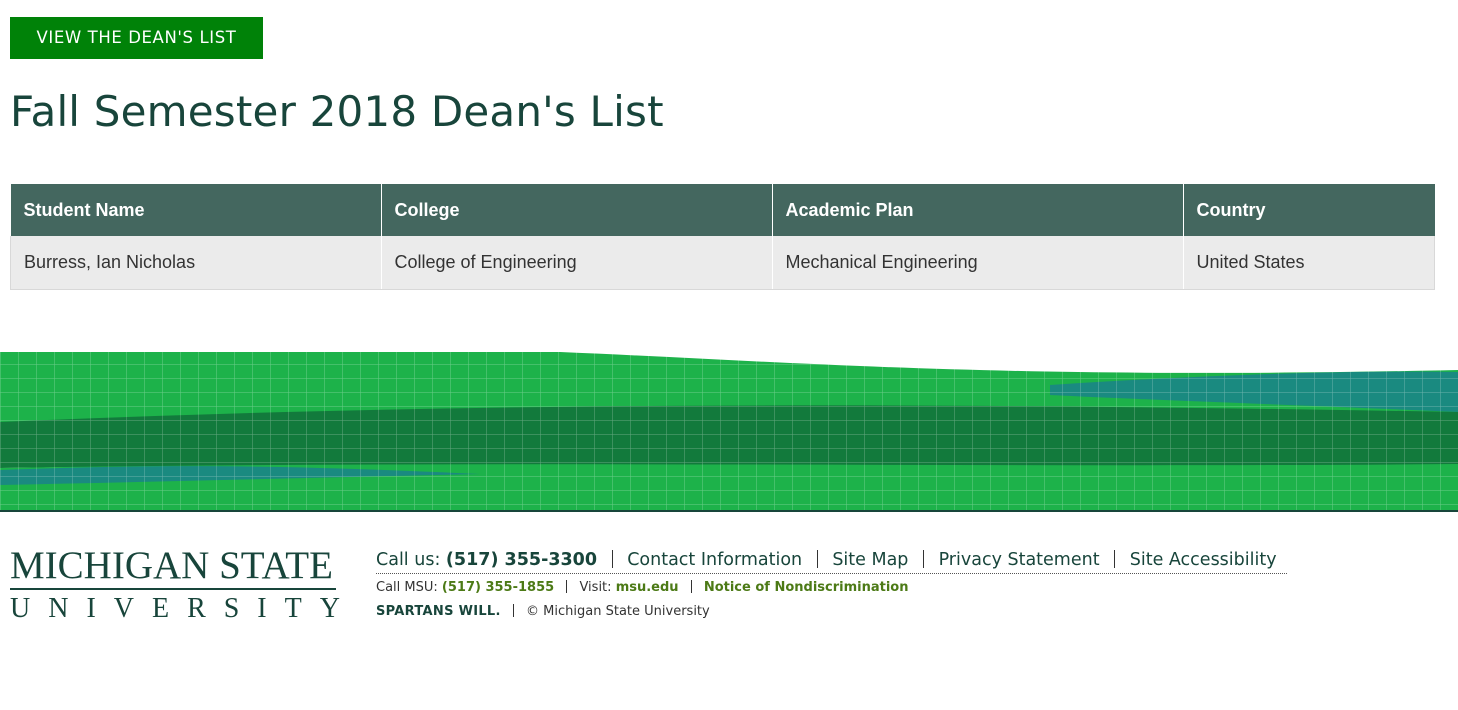  I want to click on column-header-country: Country, so click(1309, 210).